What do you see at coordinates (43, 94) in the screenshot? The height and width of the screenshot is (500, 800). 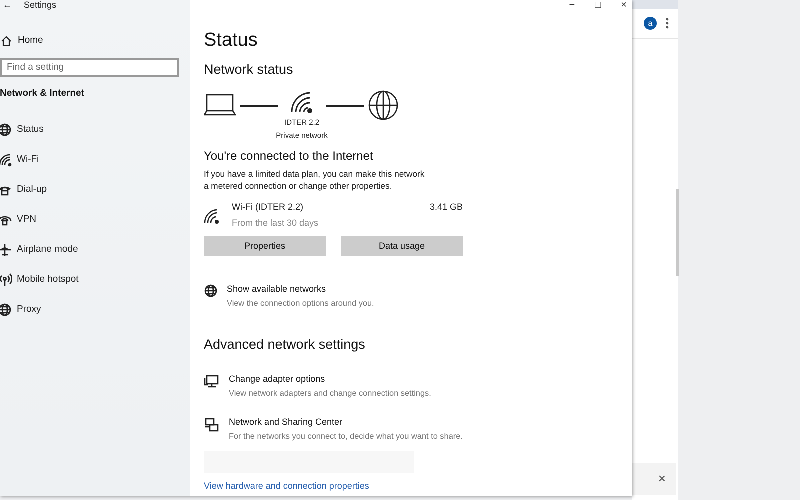 I see `section-heading: Network & Internet` at bounding box center [43, 94].